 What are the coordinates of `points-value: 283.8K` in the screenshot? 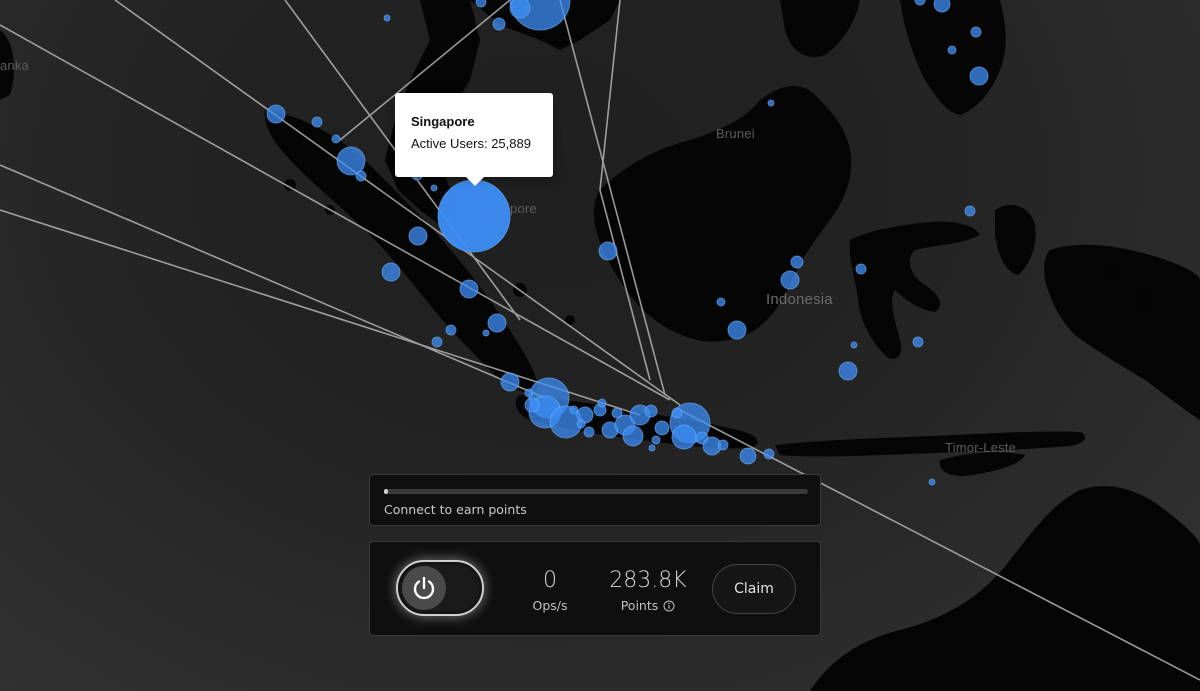 It's located at (648, 580).